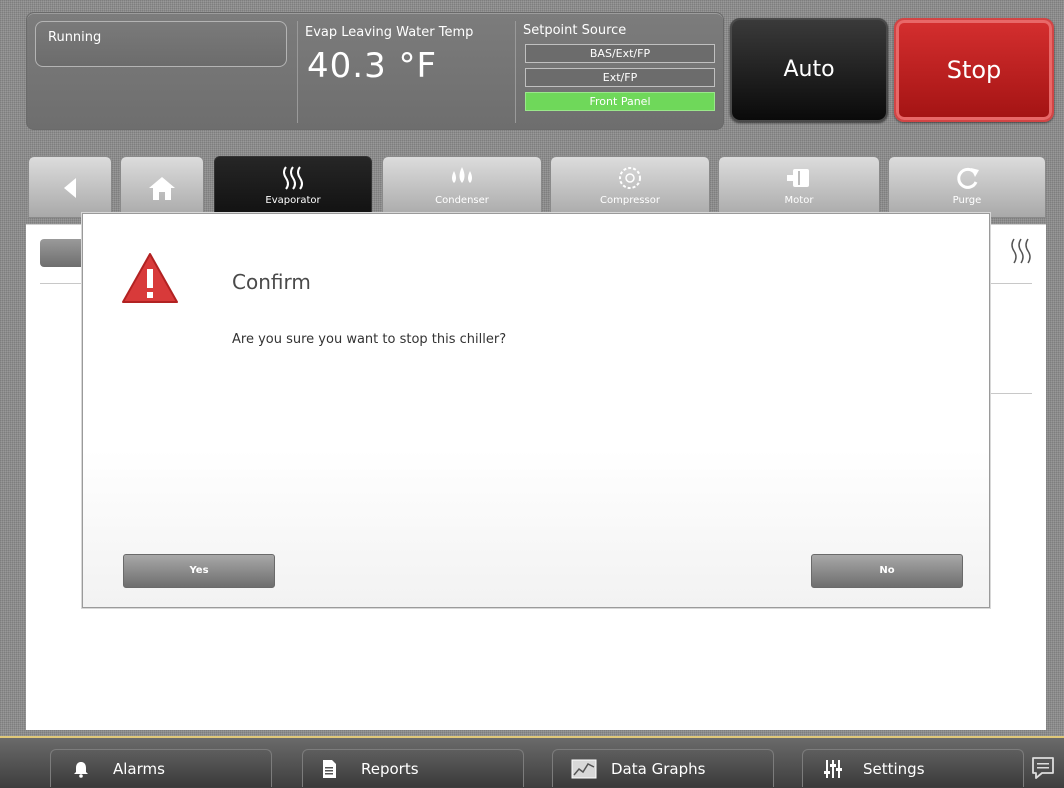 This screenshot has height=788, width=1064. What do you see at coordinates (139, 769) in the screenshot?
I see `alarms-label: Alarms` at bounding box center [139, 769].